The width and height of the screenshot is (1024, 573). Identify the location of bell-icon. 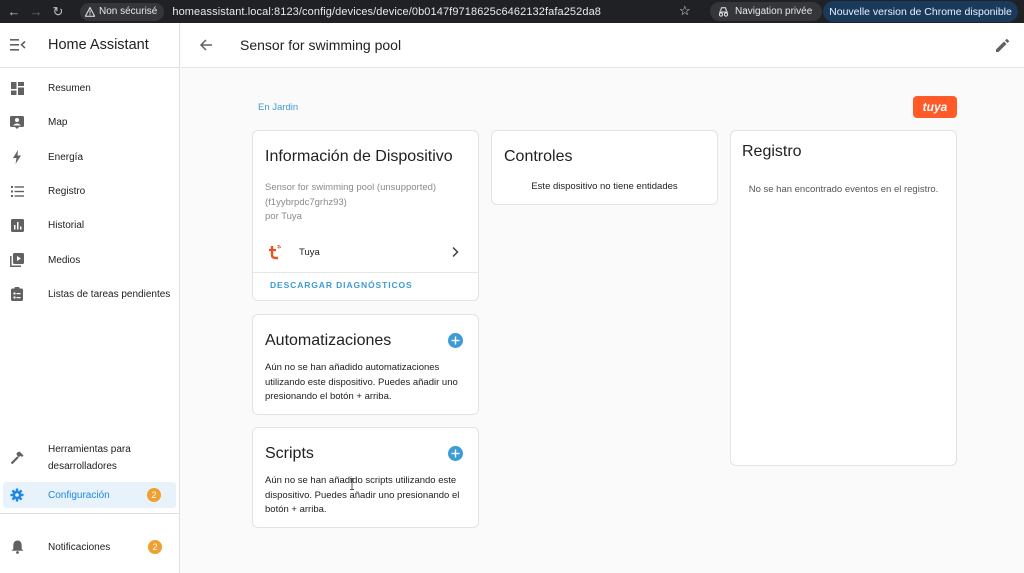
(17, 547).